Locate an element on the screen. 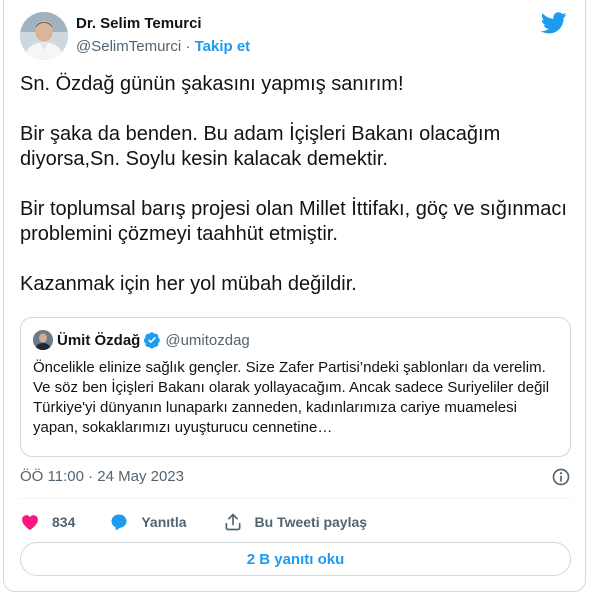  quoted-author-handle: @umitozdag is located at coordinates (207, 340).